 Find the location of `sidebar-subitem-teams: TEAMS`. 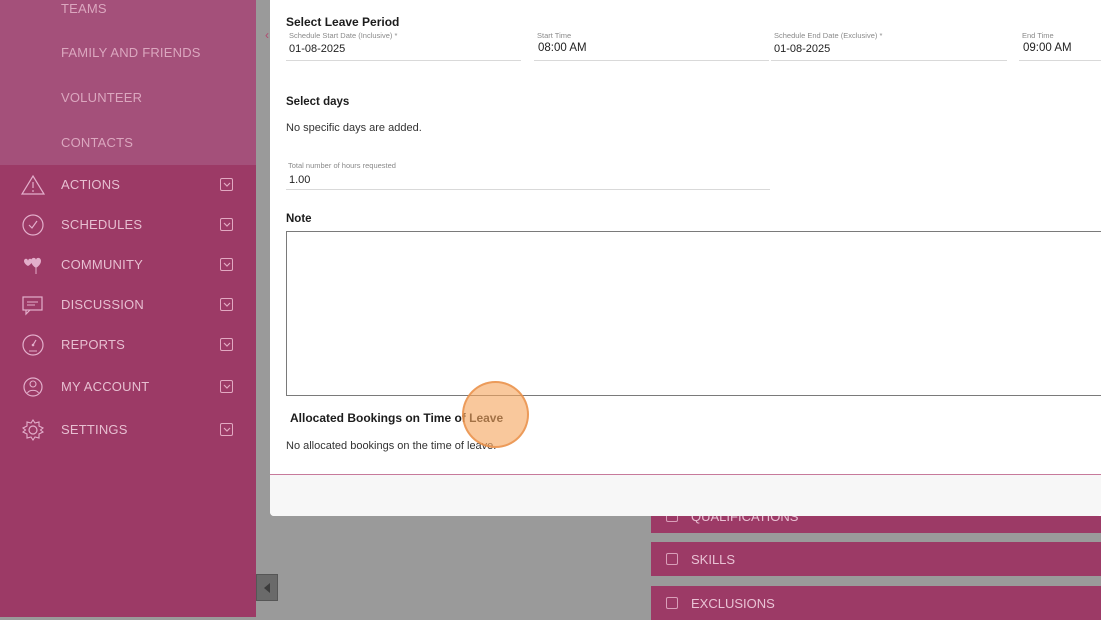

sidebar-subitem-teams: TEAMS is located at coordinates (84, 8).